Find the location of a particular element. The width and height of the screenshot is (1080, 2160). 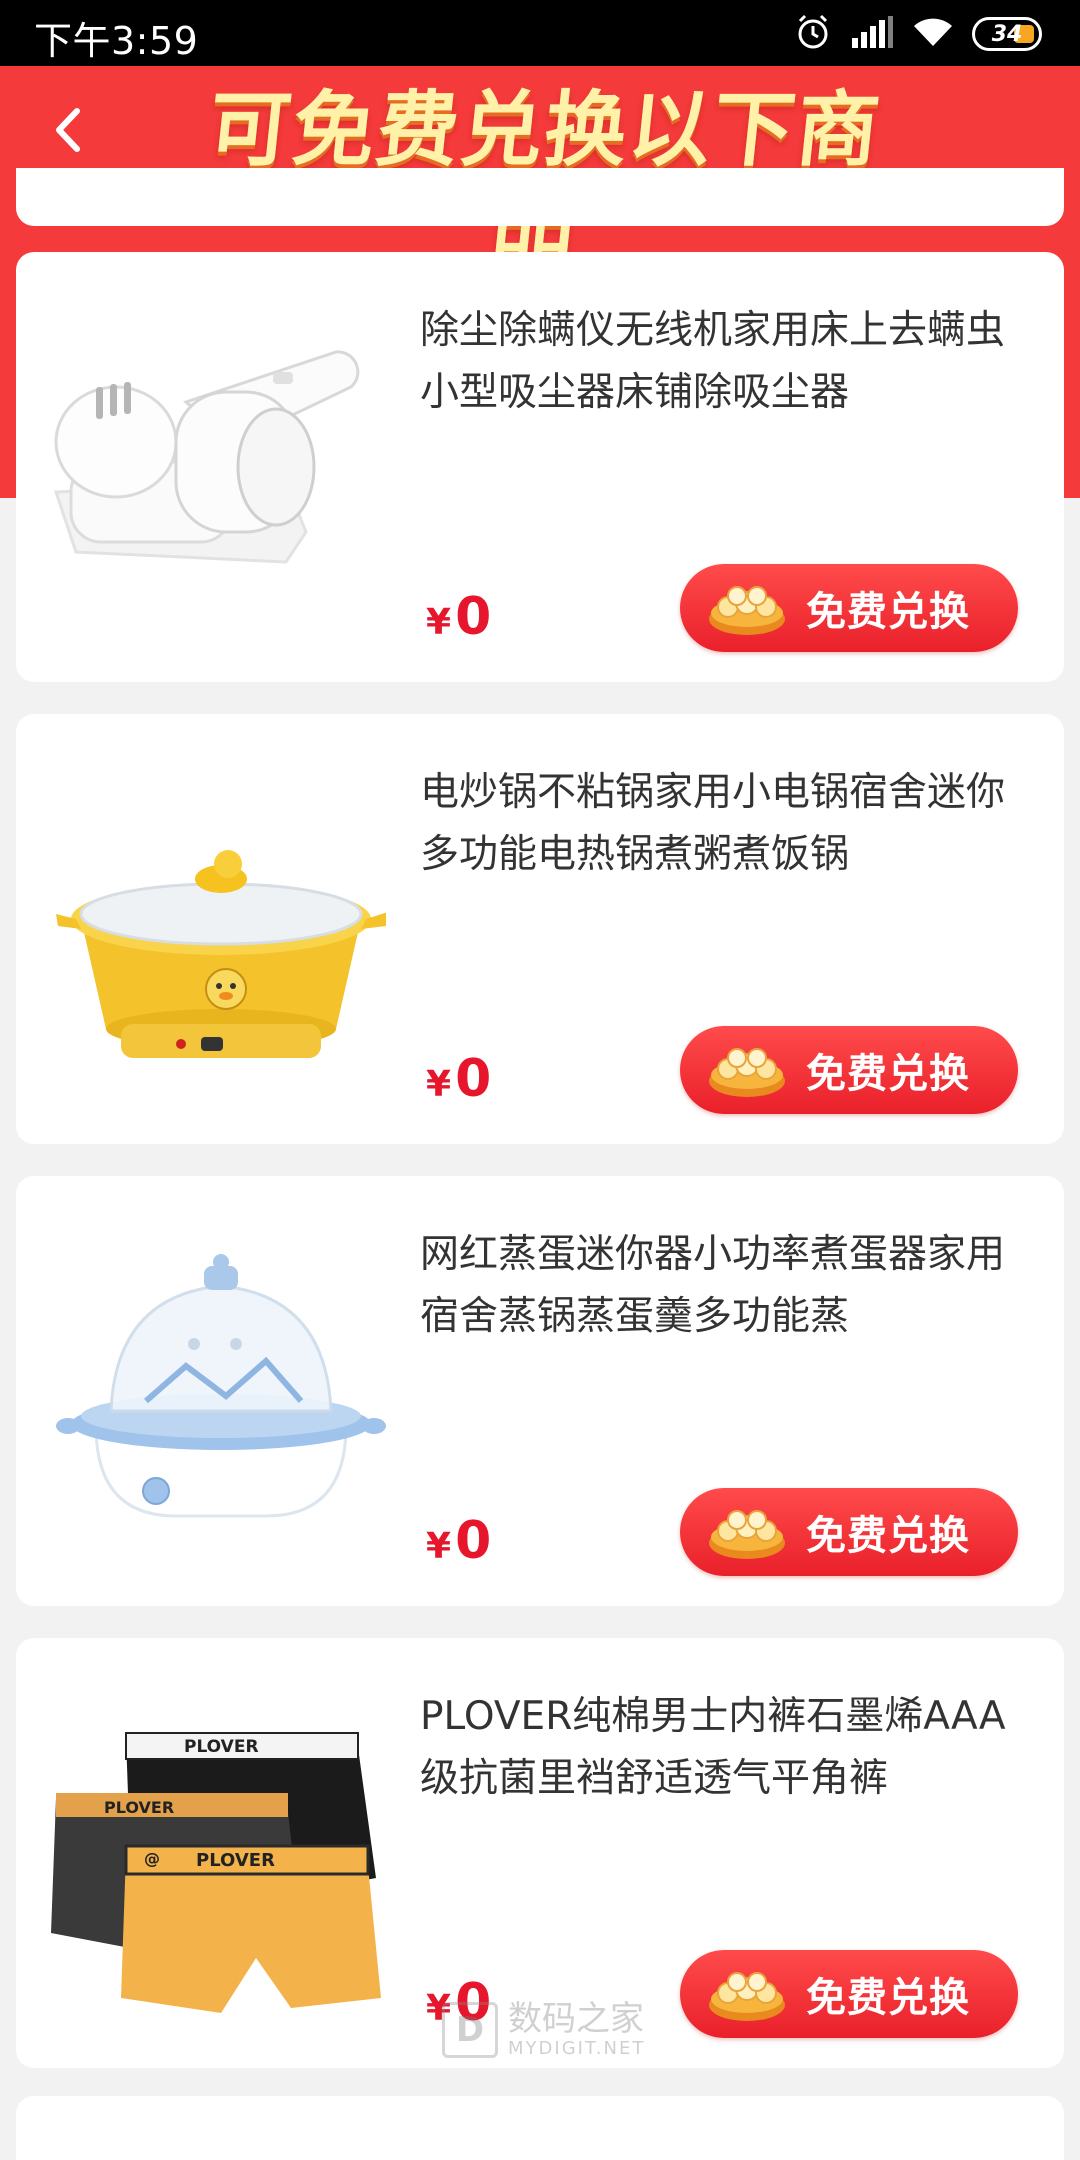

status-time: 下午3:59 is located at coordinates (116, 41).